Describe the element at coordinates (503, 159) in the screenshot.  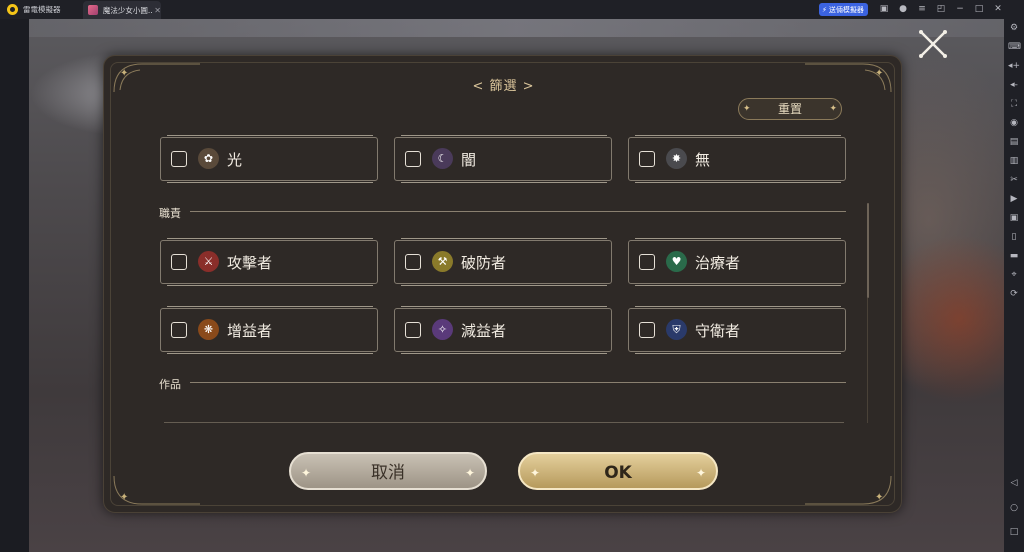
I see `filter-option-dark: ☾ 闇` at that location.